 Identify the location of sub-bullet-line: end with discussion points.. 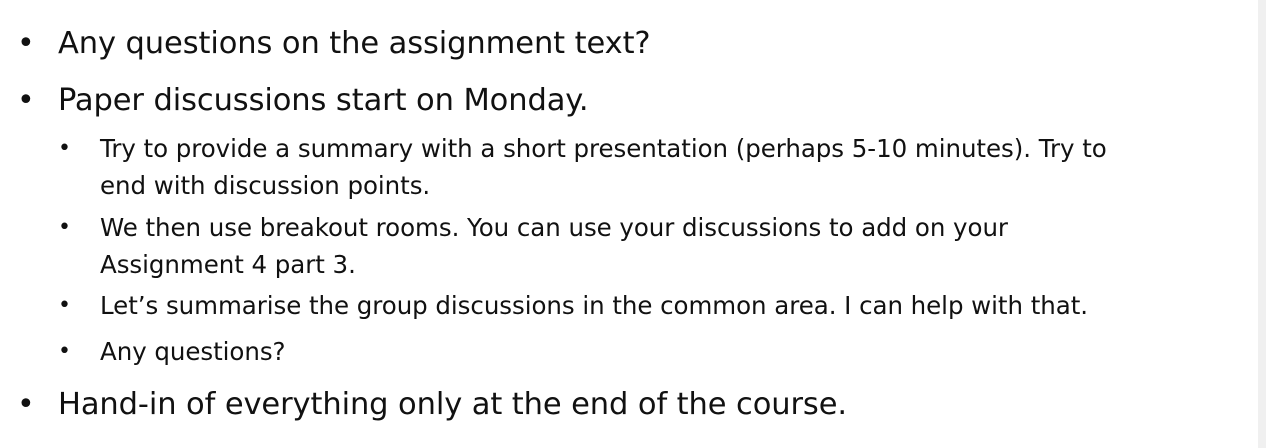
(265, 185).